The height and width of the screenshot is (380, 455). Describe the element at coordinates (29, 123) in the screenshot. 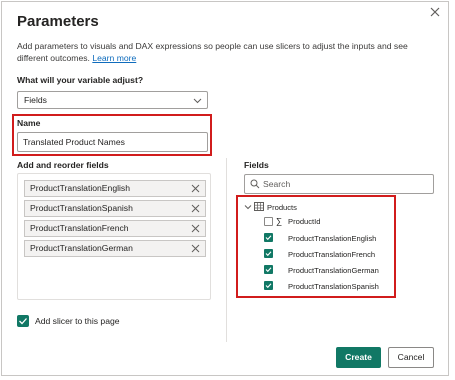

I see `name-label: Name` at that location.